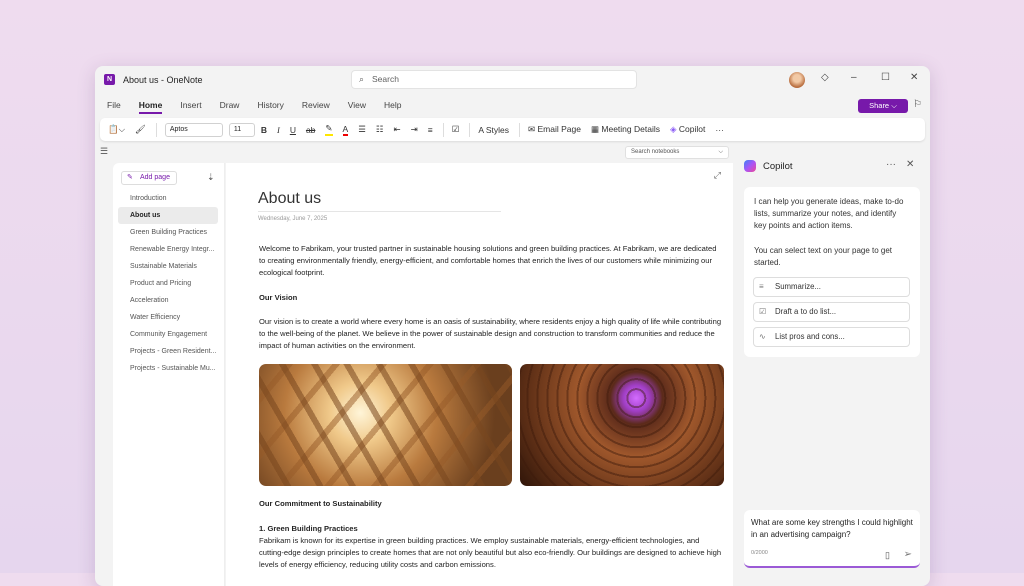 The image size is (1024, 586). I want to click on more-options-button: ···, so click(719, 130).